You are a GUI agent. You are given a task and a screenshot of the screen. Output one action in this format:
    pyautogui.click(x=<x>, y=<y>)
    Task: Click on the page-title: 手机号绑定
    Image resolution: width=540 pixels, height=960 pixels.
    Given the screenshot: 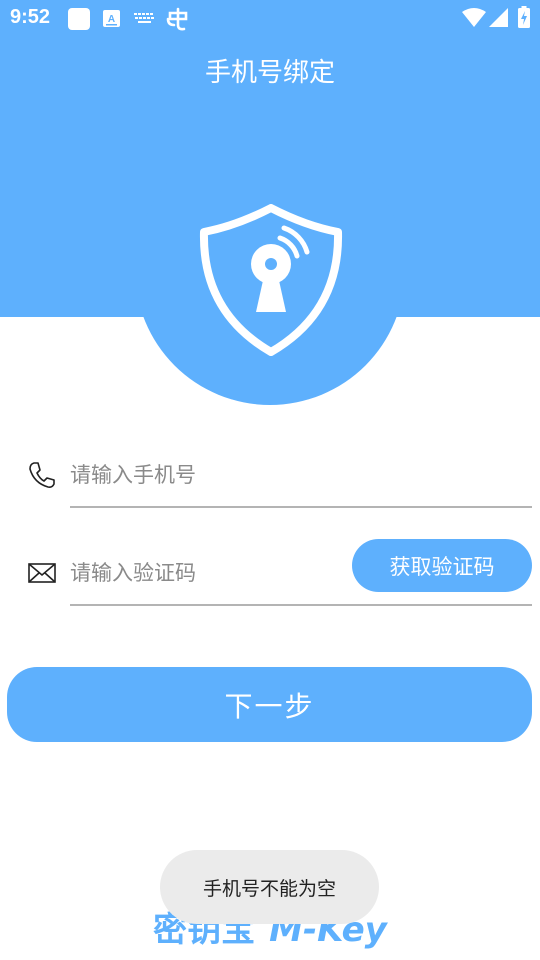 What is the action you would take?
    pyautogui.click(x=269, y=73)
    